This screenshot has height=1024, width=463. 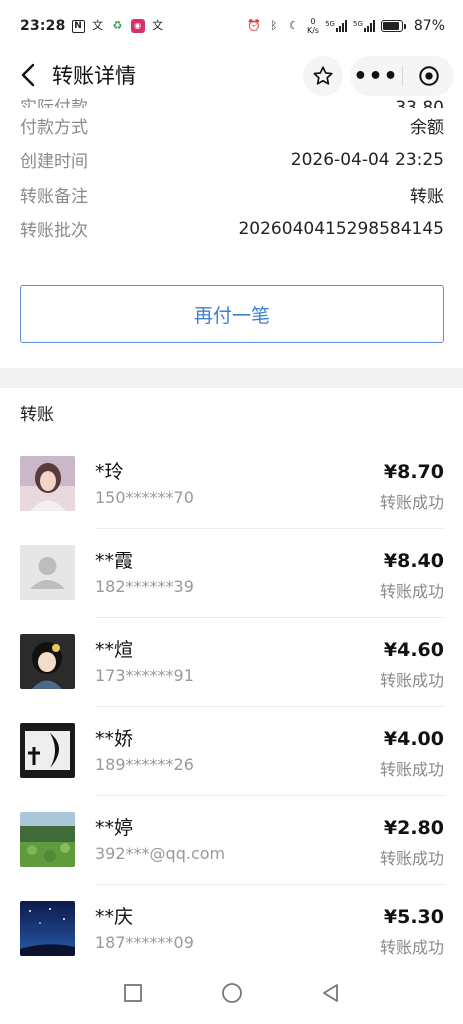 What do you see at coordinates (158, 25) in the screenshot?
I see `translate-icon-2: 文` at bounding box center [158, 25].